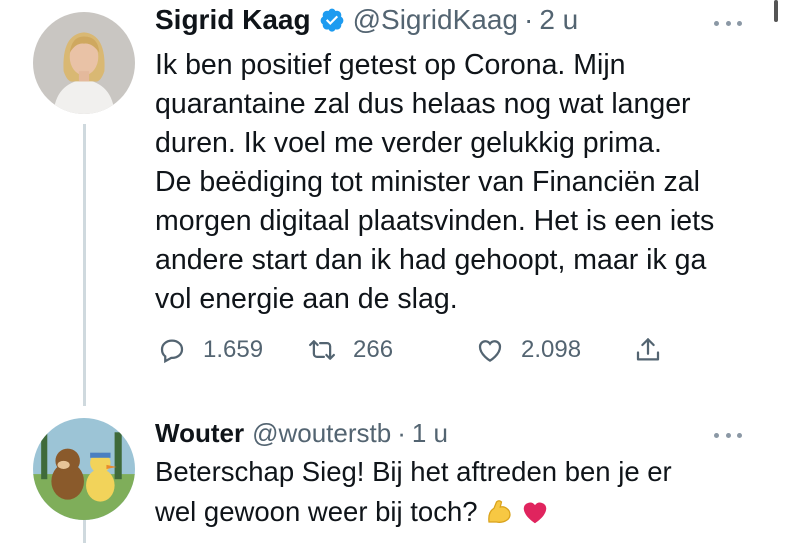  What do you see at coordinates (435, 20) in the screenshot?
I see `author-handle: @SigridKaag` at bounding box center [435, 20].